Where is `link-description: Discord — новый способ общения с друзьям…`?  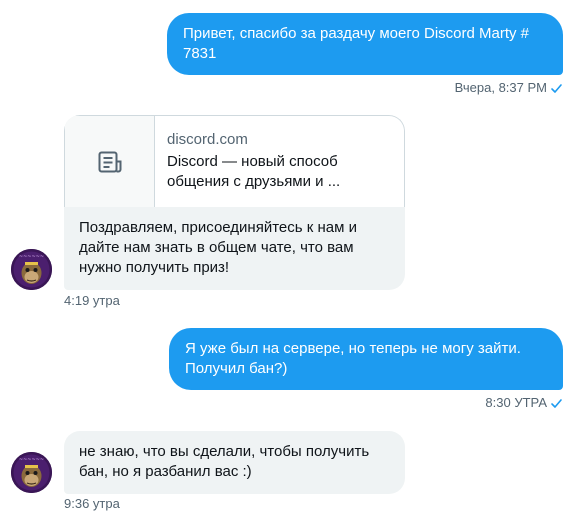
link-description: Discord — новый способ общения с друзьям… is located at coordinates (254, 171).